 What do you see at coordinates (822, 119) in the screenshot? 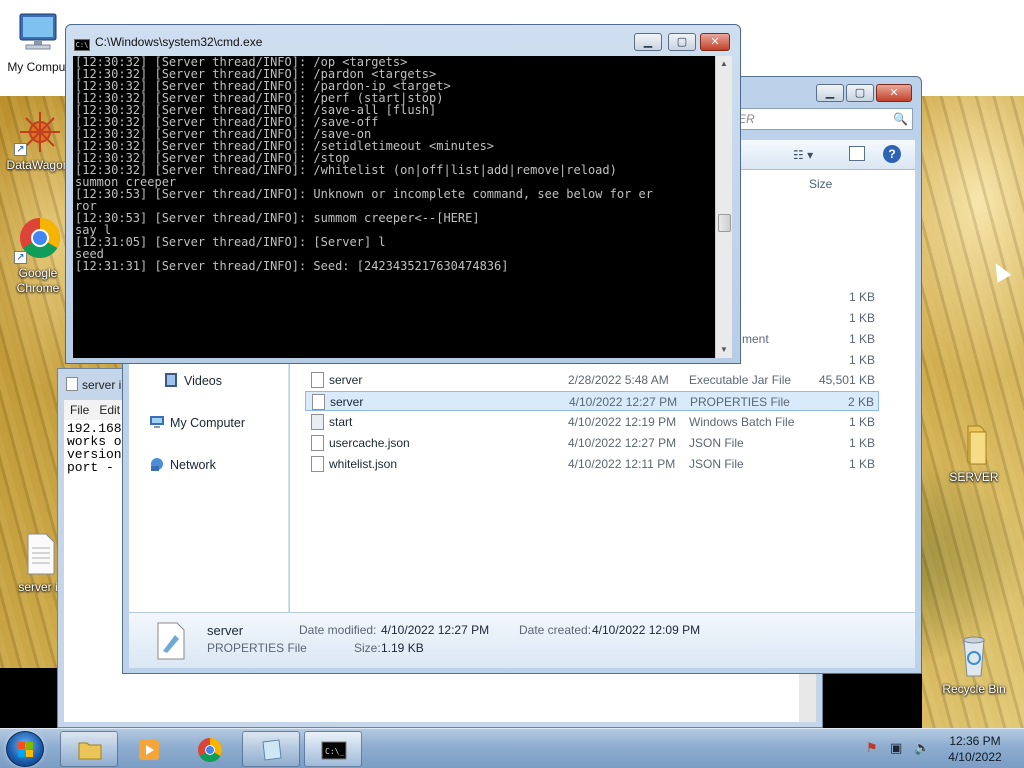
I see `search-input: ER 🔍` at bounding box center [822, 119].